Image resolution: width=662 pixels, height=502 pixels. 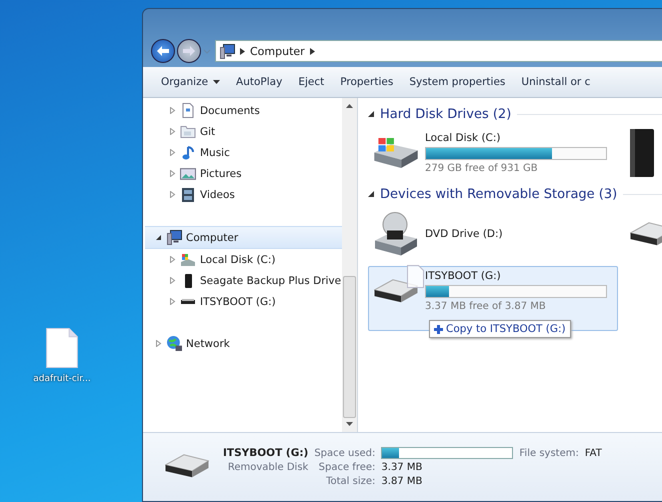 I want to click on dragged-file-icon, so click(x=415, y=276).